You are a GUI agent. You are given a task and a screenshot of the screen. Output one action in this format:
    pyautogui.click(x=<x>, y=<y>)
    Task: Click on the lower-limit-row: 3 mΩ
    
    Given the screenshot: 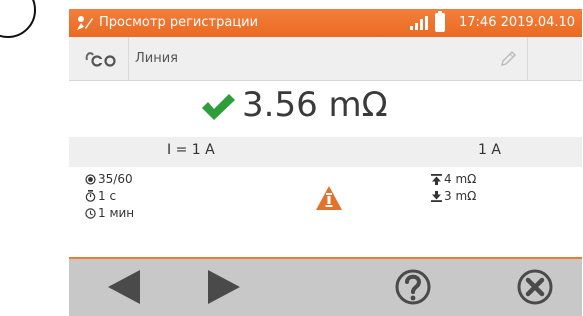 What is the action you would take?
    pyautogui.click(x=453, y=196)
    